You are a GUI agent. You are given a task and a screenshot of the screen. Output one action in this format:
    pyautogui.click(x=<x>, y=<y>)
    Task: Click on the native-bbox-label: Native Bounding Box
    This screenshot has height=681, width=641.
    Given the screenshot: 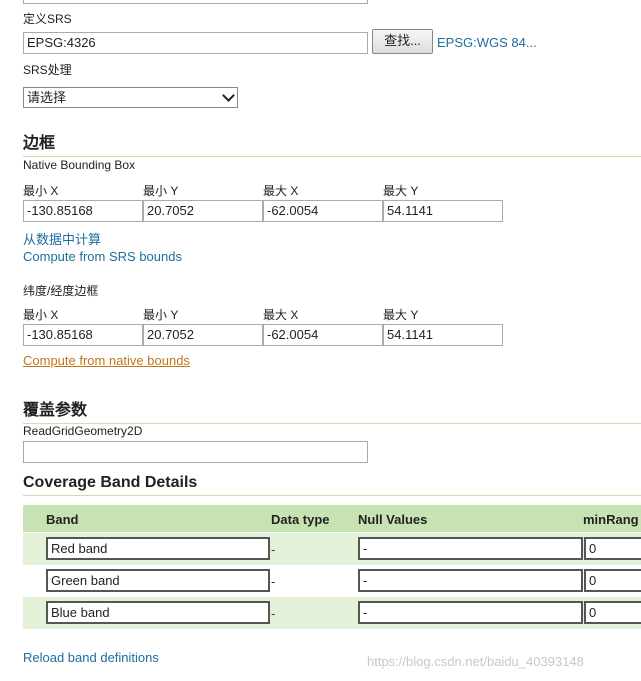 What is the action you would take?
    pyautogui.click(x=79, y=165)
    